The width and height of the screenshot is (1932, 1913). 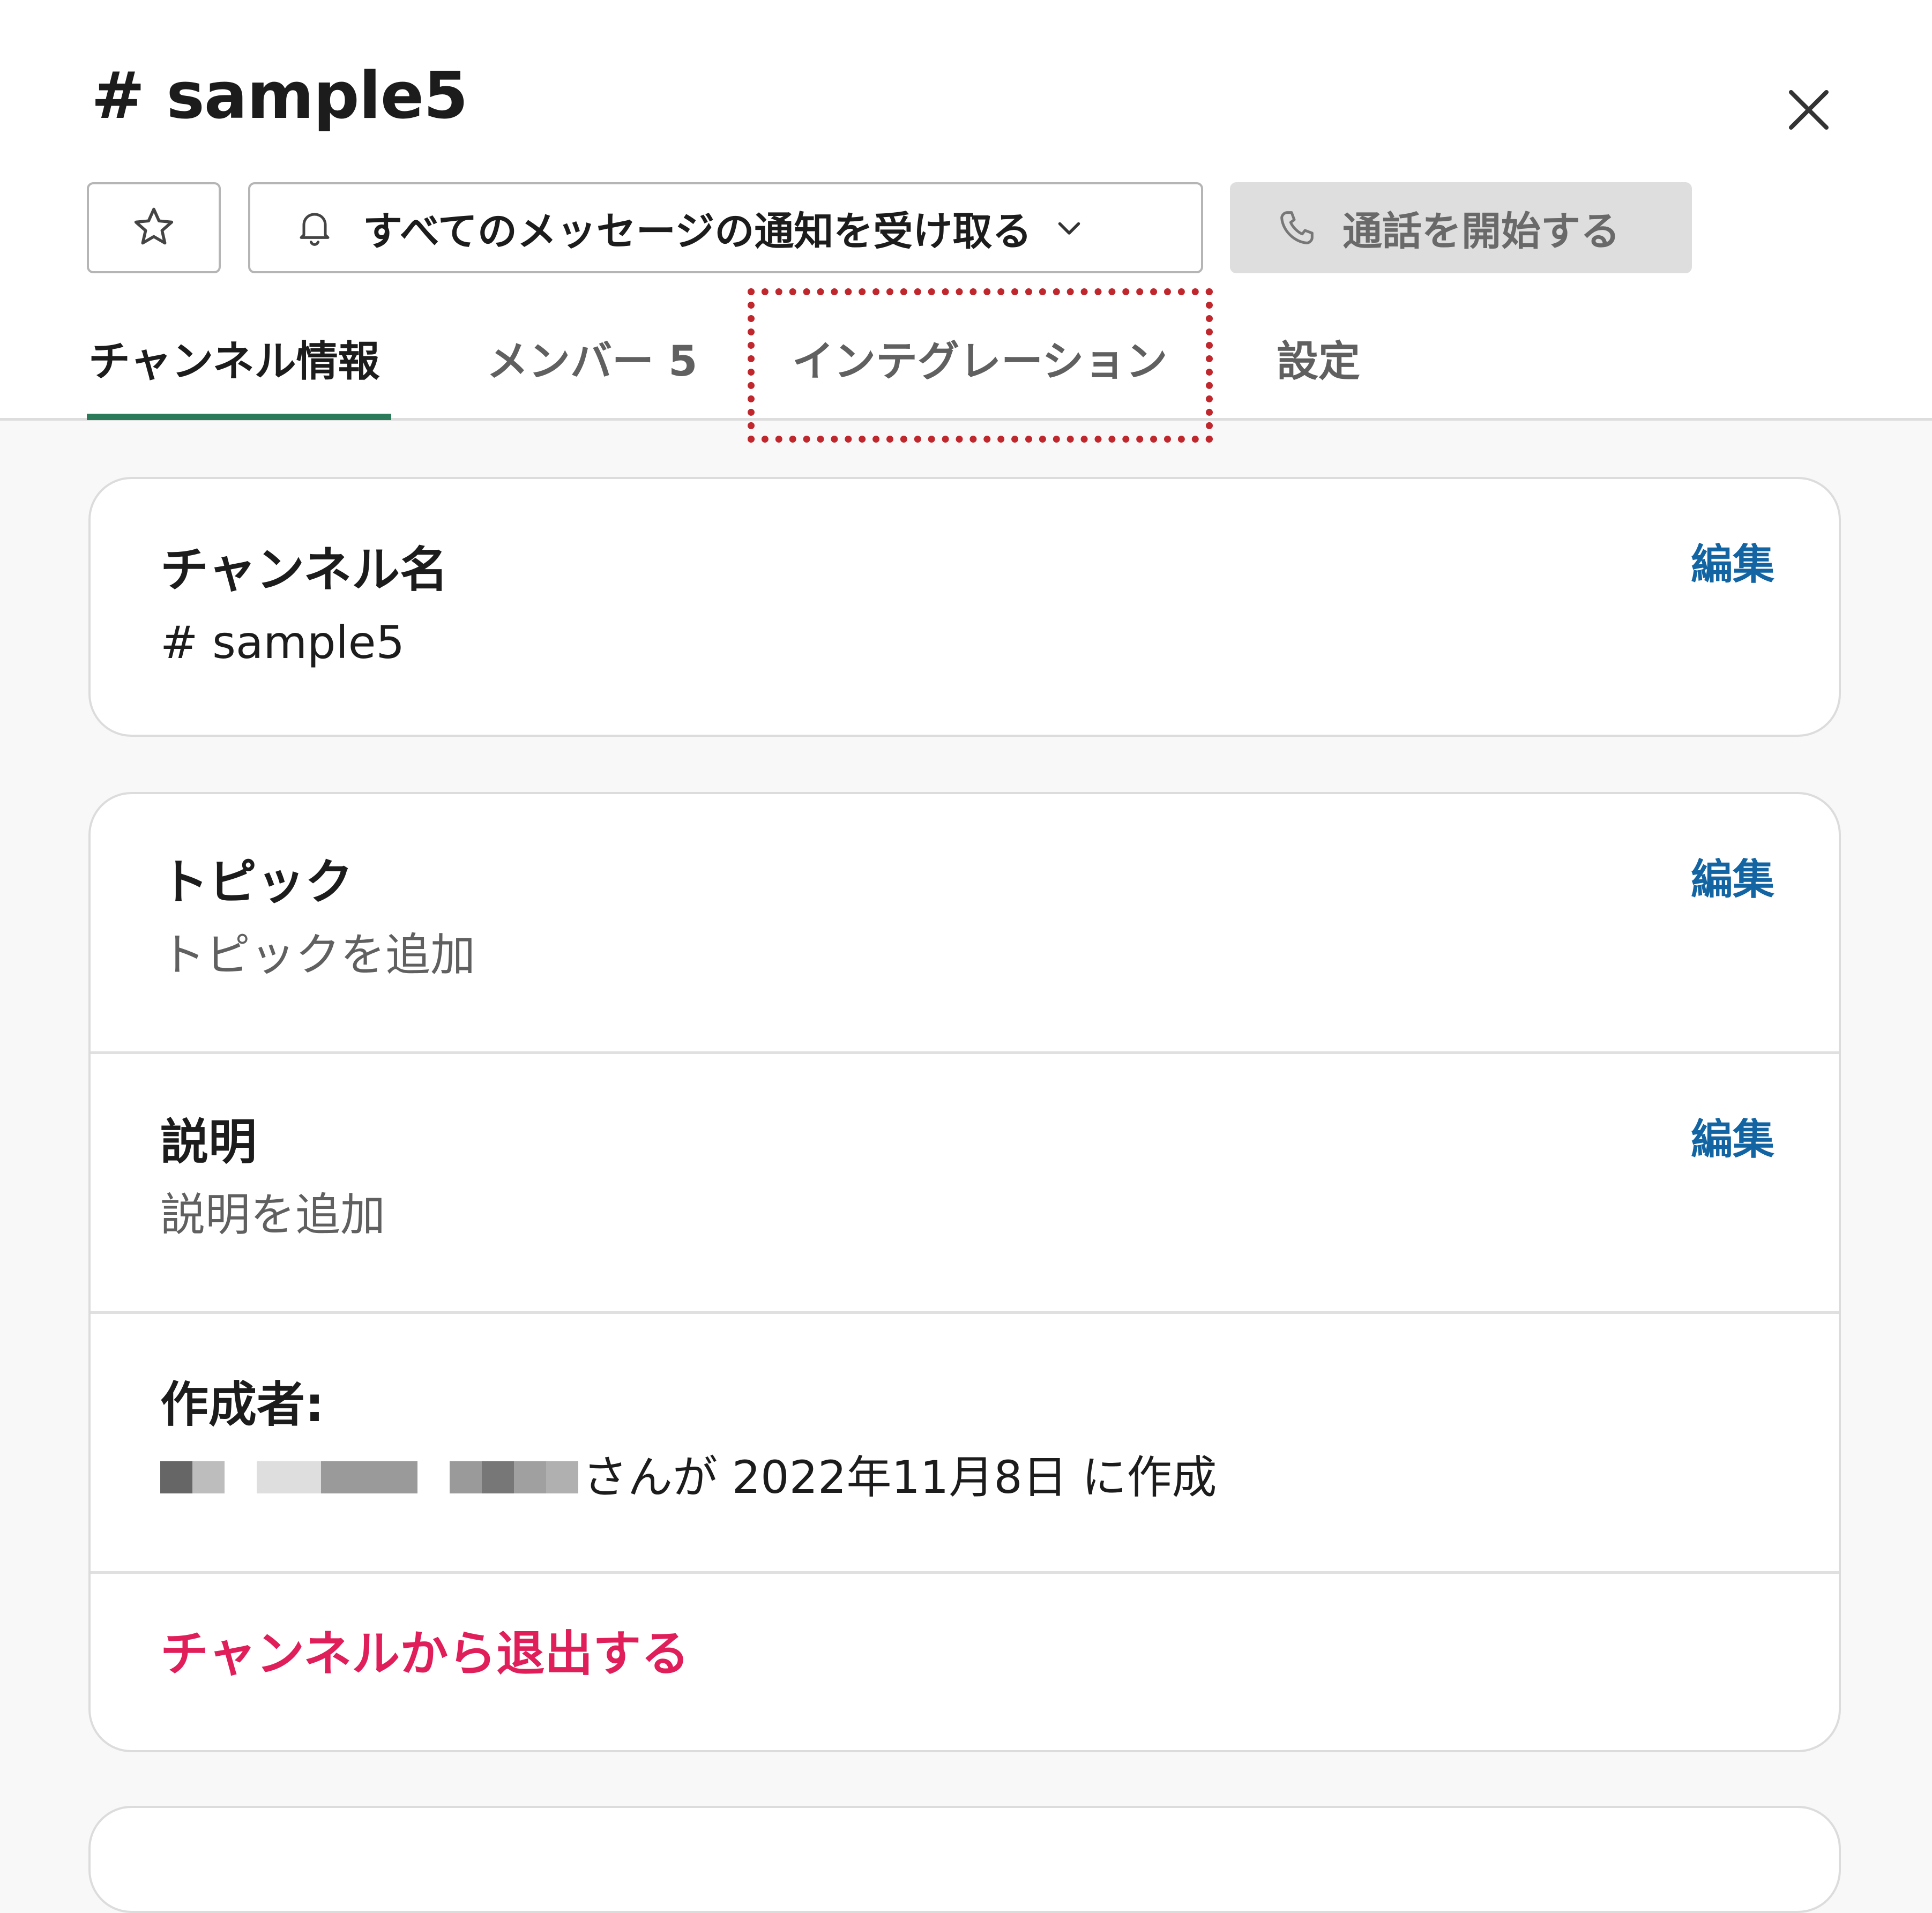 What do you see at coordinates (964, 1859) in the screenshot?
I see `next-card-partial` at bounding box center [964, 1859].